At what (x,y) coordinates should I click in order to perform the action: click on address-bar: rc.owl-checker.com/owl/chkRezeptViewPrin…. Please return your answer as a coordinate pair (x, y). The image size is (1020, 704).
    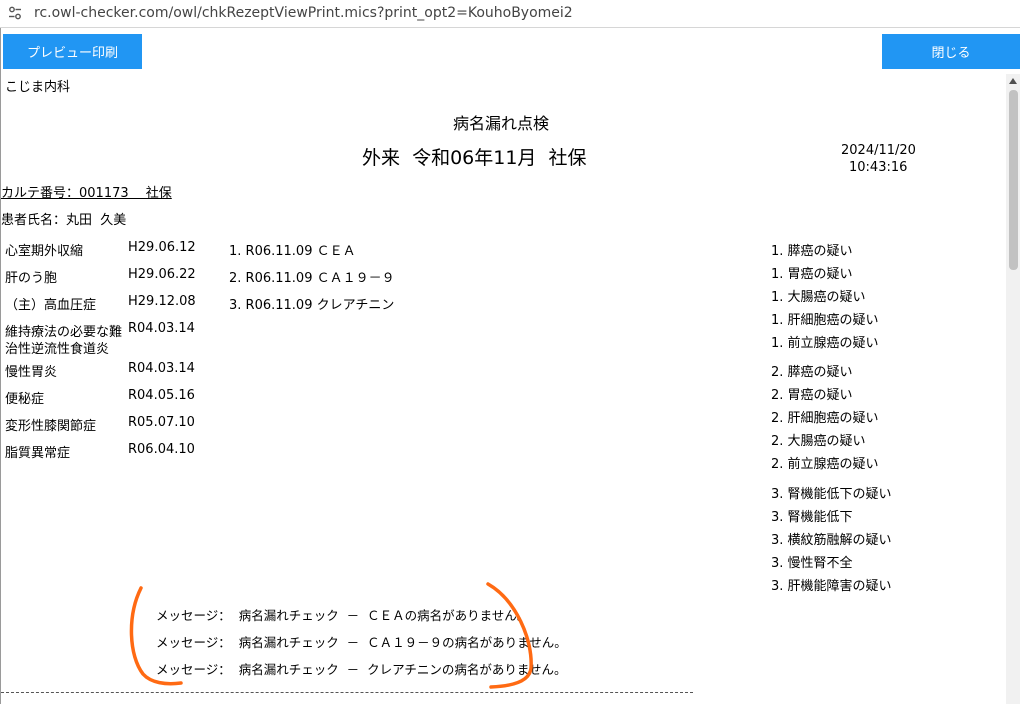
    Looking at the image, I should click on (510, 14).